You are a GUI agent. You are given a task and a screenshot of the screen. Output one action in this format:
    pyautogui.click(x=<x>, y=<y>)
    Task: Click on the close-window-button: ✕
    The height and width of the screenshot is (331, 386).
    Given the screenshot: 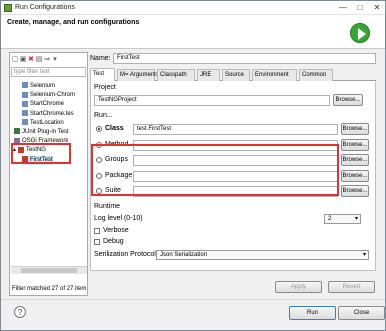 What is the action you would take?
    pyautogui.click(x=377, y=7)
    